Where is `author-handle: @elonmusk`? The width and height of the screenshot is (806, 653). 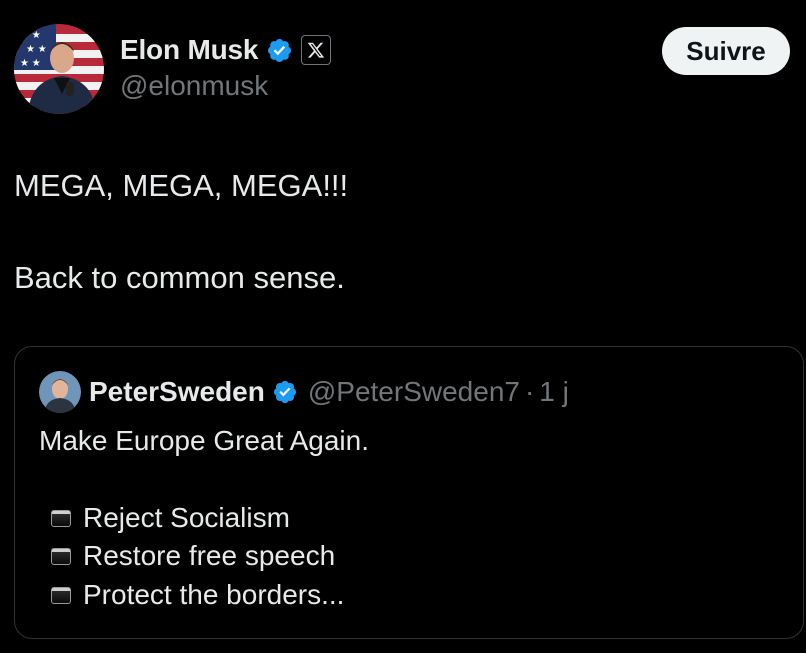
author-handle: @elonmusk is located at coordinates (194, 86).